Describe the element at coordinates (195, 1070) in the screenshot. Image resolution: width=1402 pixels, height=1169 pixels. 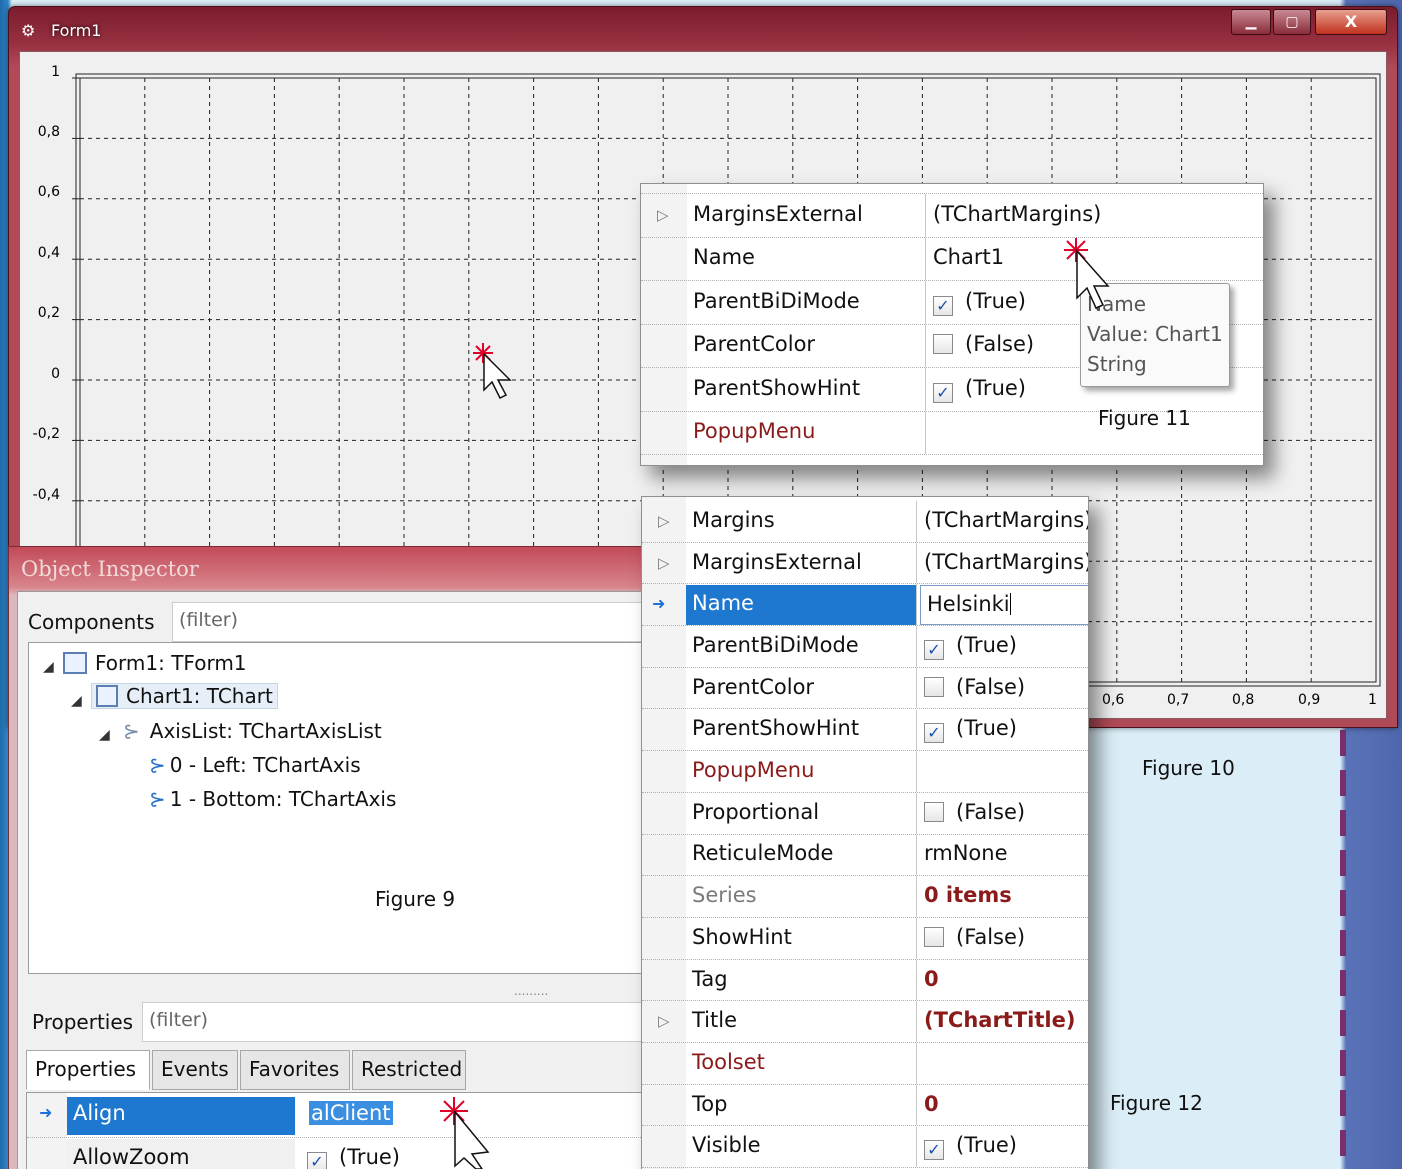
I see `tab-events: Events` at that location.